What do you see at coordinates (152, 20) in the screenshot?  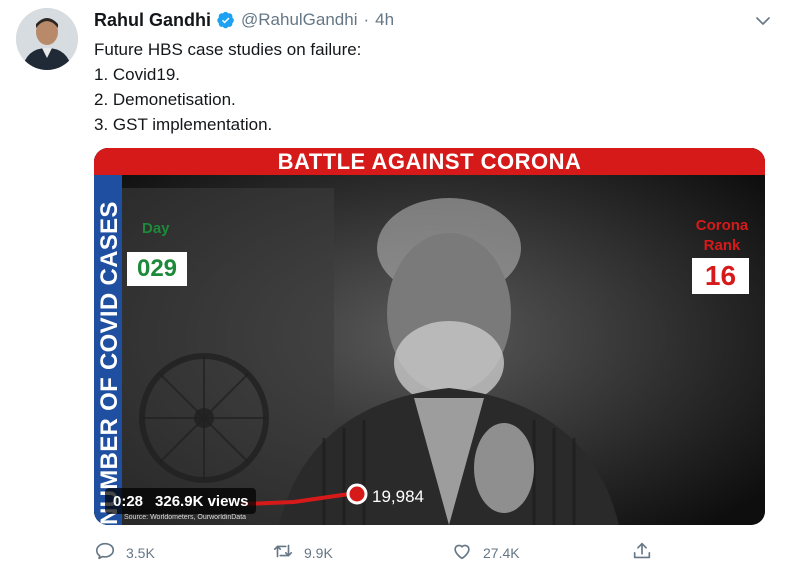 I see `author-name: Rahul Gandhi` at bounding box center [152, 20].